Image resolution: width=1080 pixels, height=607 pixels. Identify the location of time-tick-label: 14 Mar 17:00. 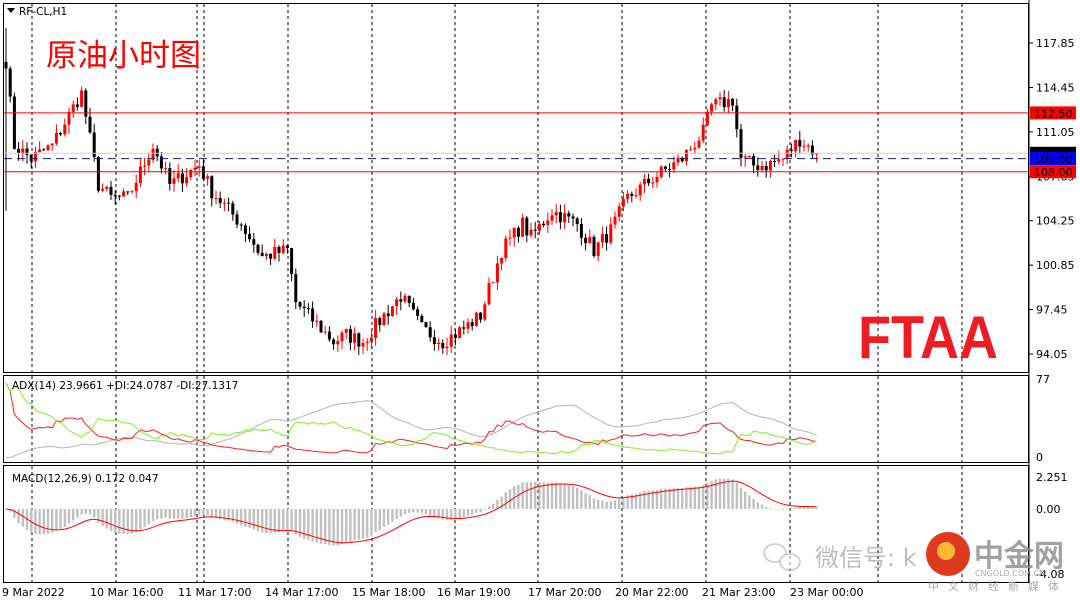
(301, 592).